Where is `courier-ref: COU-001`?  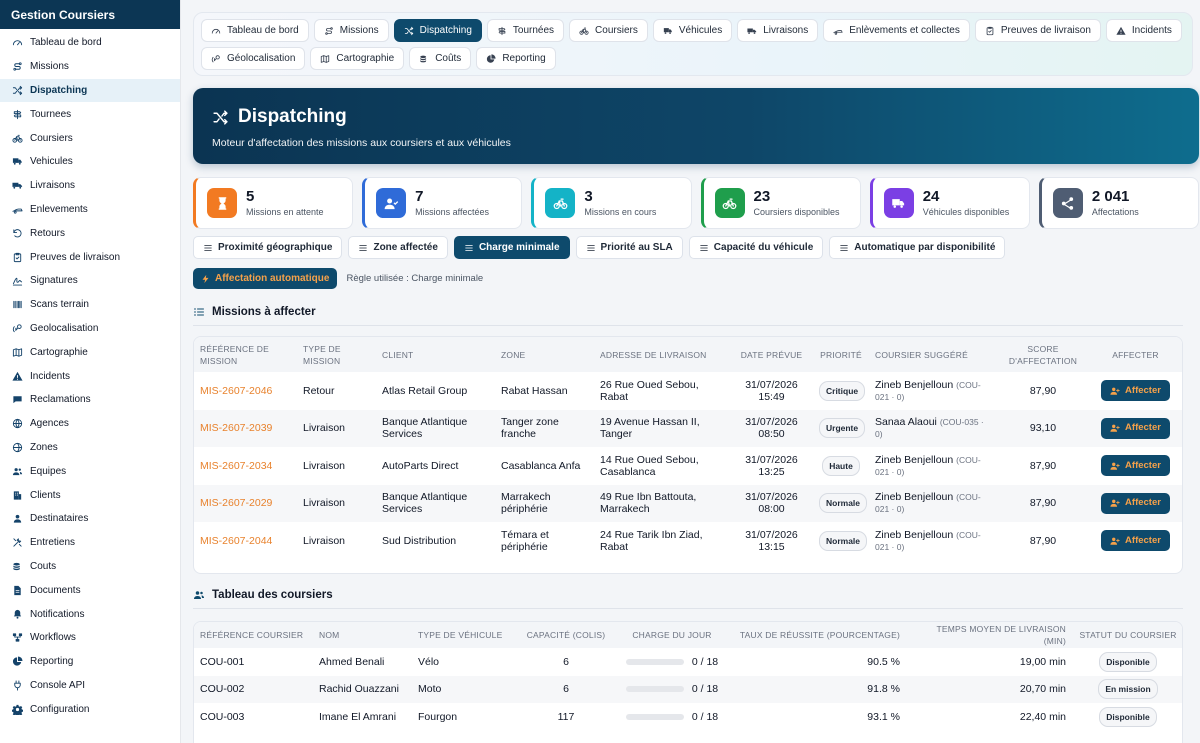 courier-ref: COU-001 is located at coordinates (253, 662).